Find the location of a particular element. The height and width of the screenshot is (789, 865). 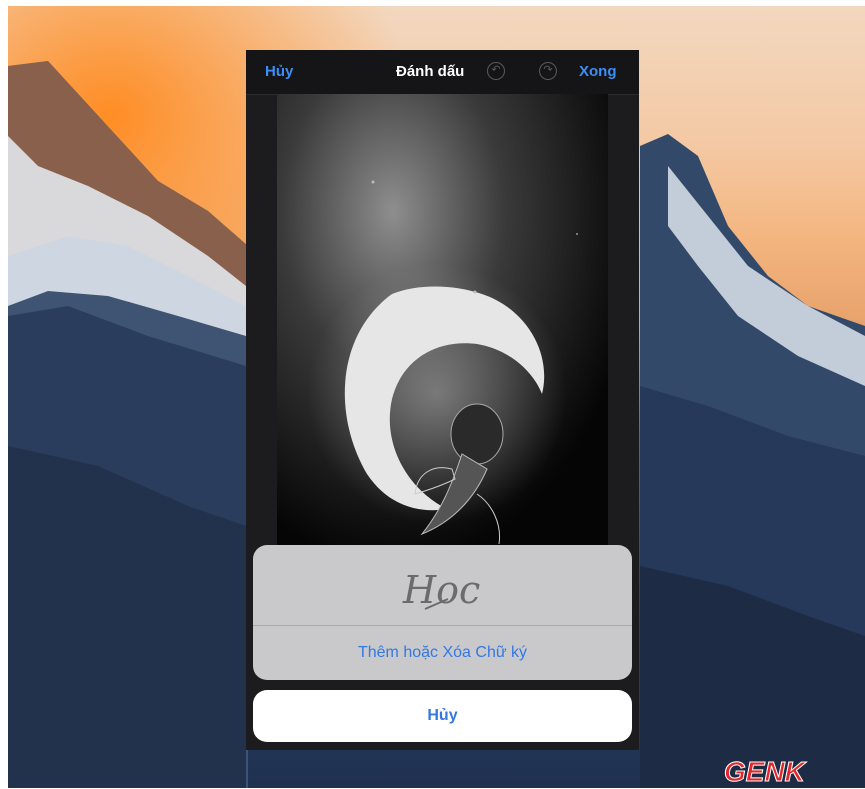

undo-icon: ↶ is located at coordinates (496, 71).